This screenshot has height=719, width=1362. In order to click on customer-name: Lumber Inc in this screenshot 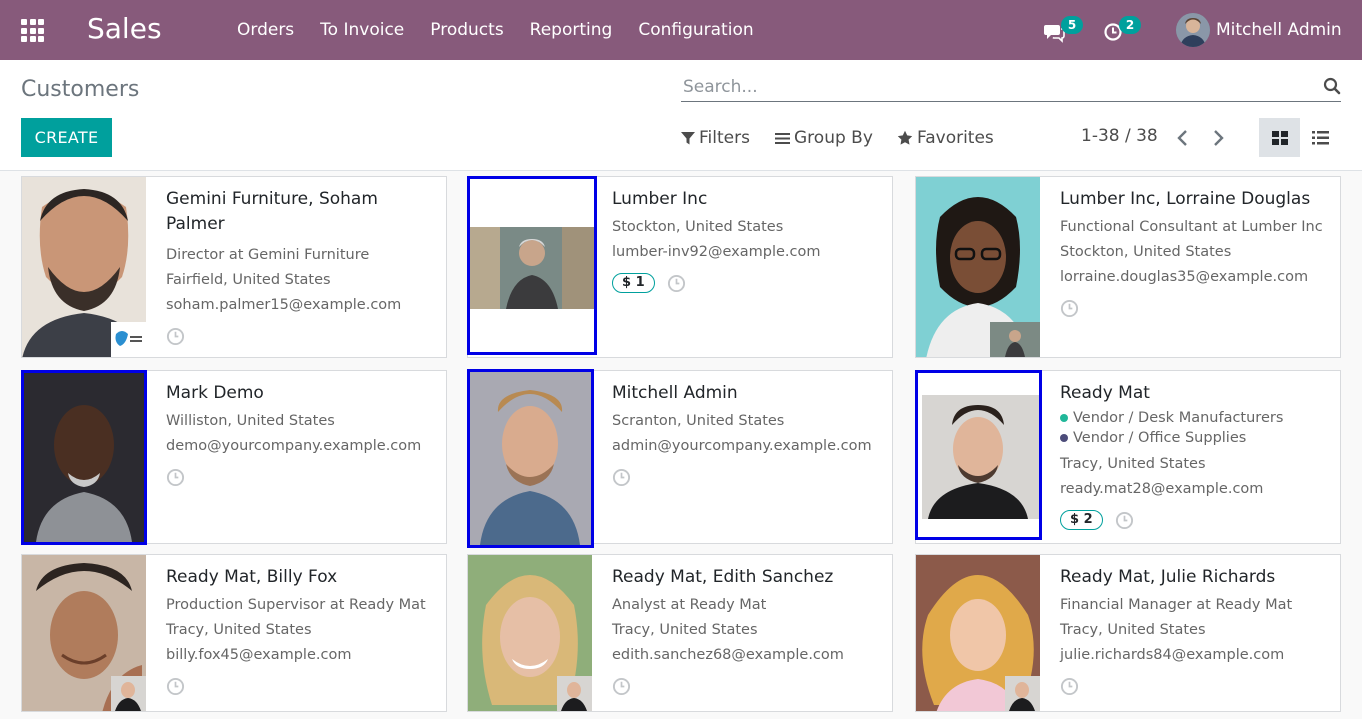, I will do `click(660, 199)`.